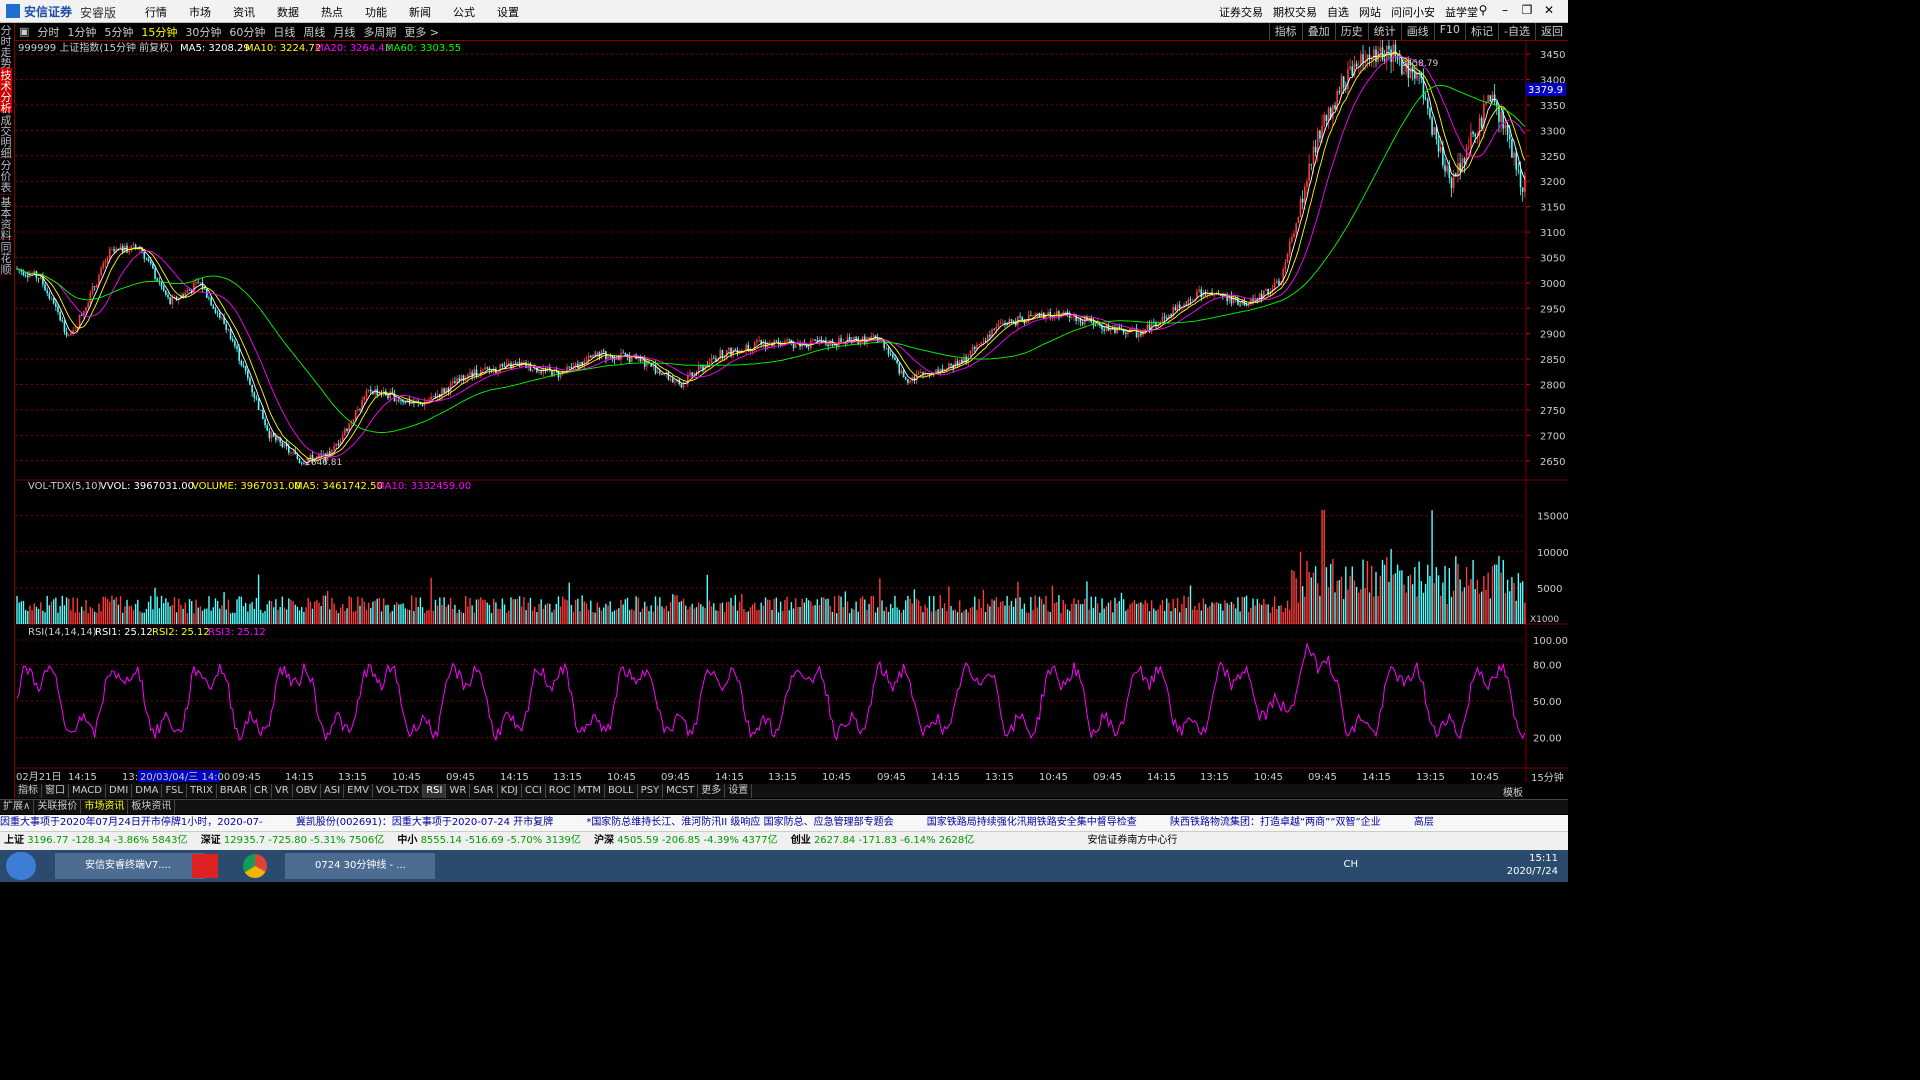 The height and width of the screenshot is (1080, 1920). I want to click on indicator-tab: FSL, so click(174, 791).